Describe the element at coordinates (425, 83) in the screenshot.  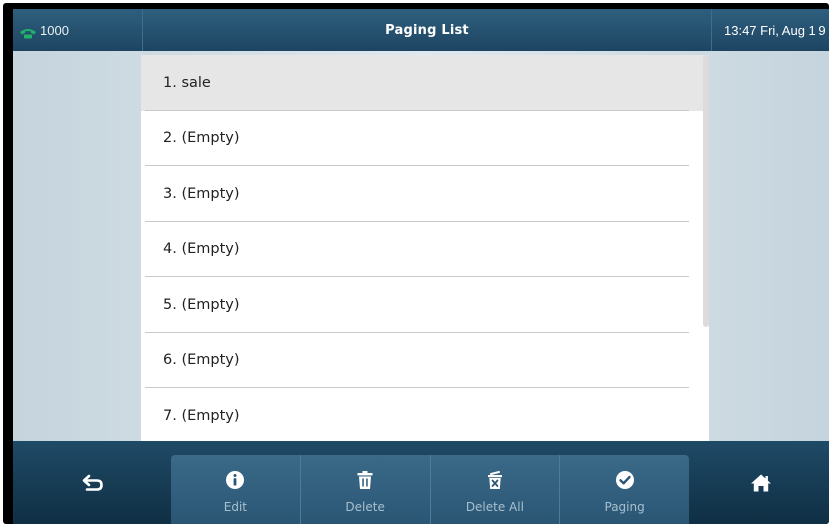
I see `list-item: 1. sale` at that location.